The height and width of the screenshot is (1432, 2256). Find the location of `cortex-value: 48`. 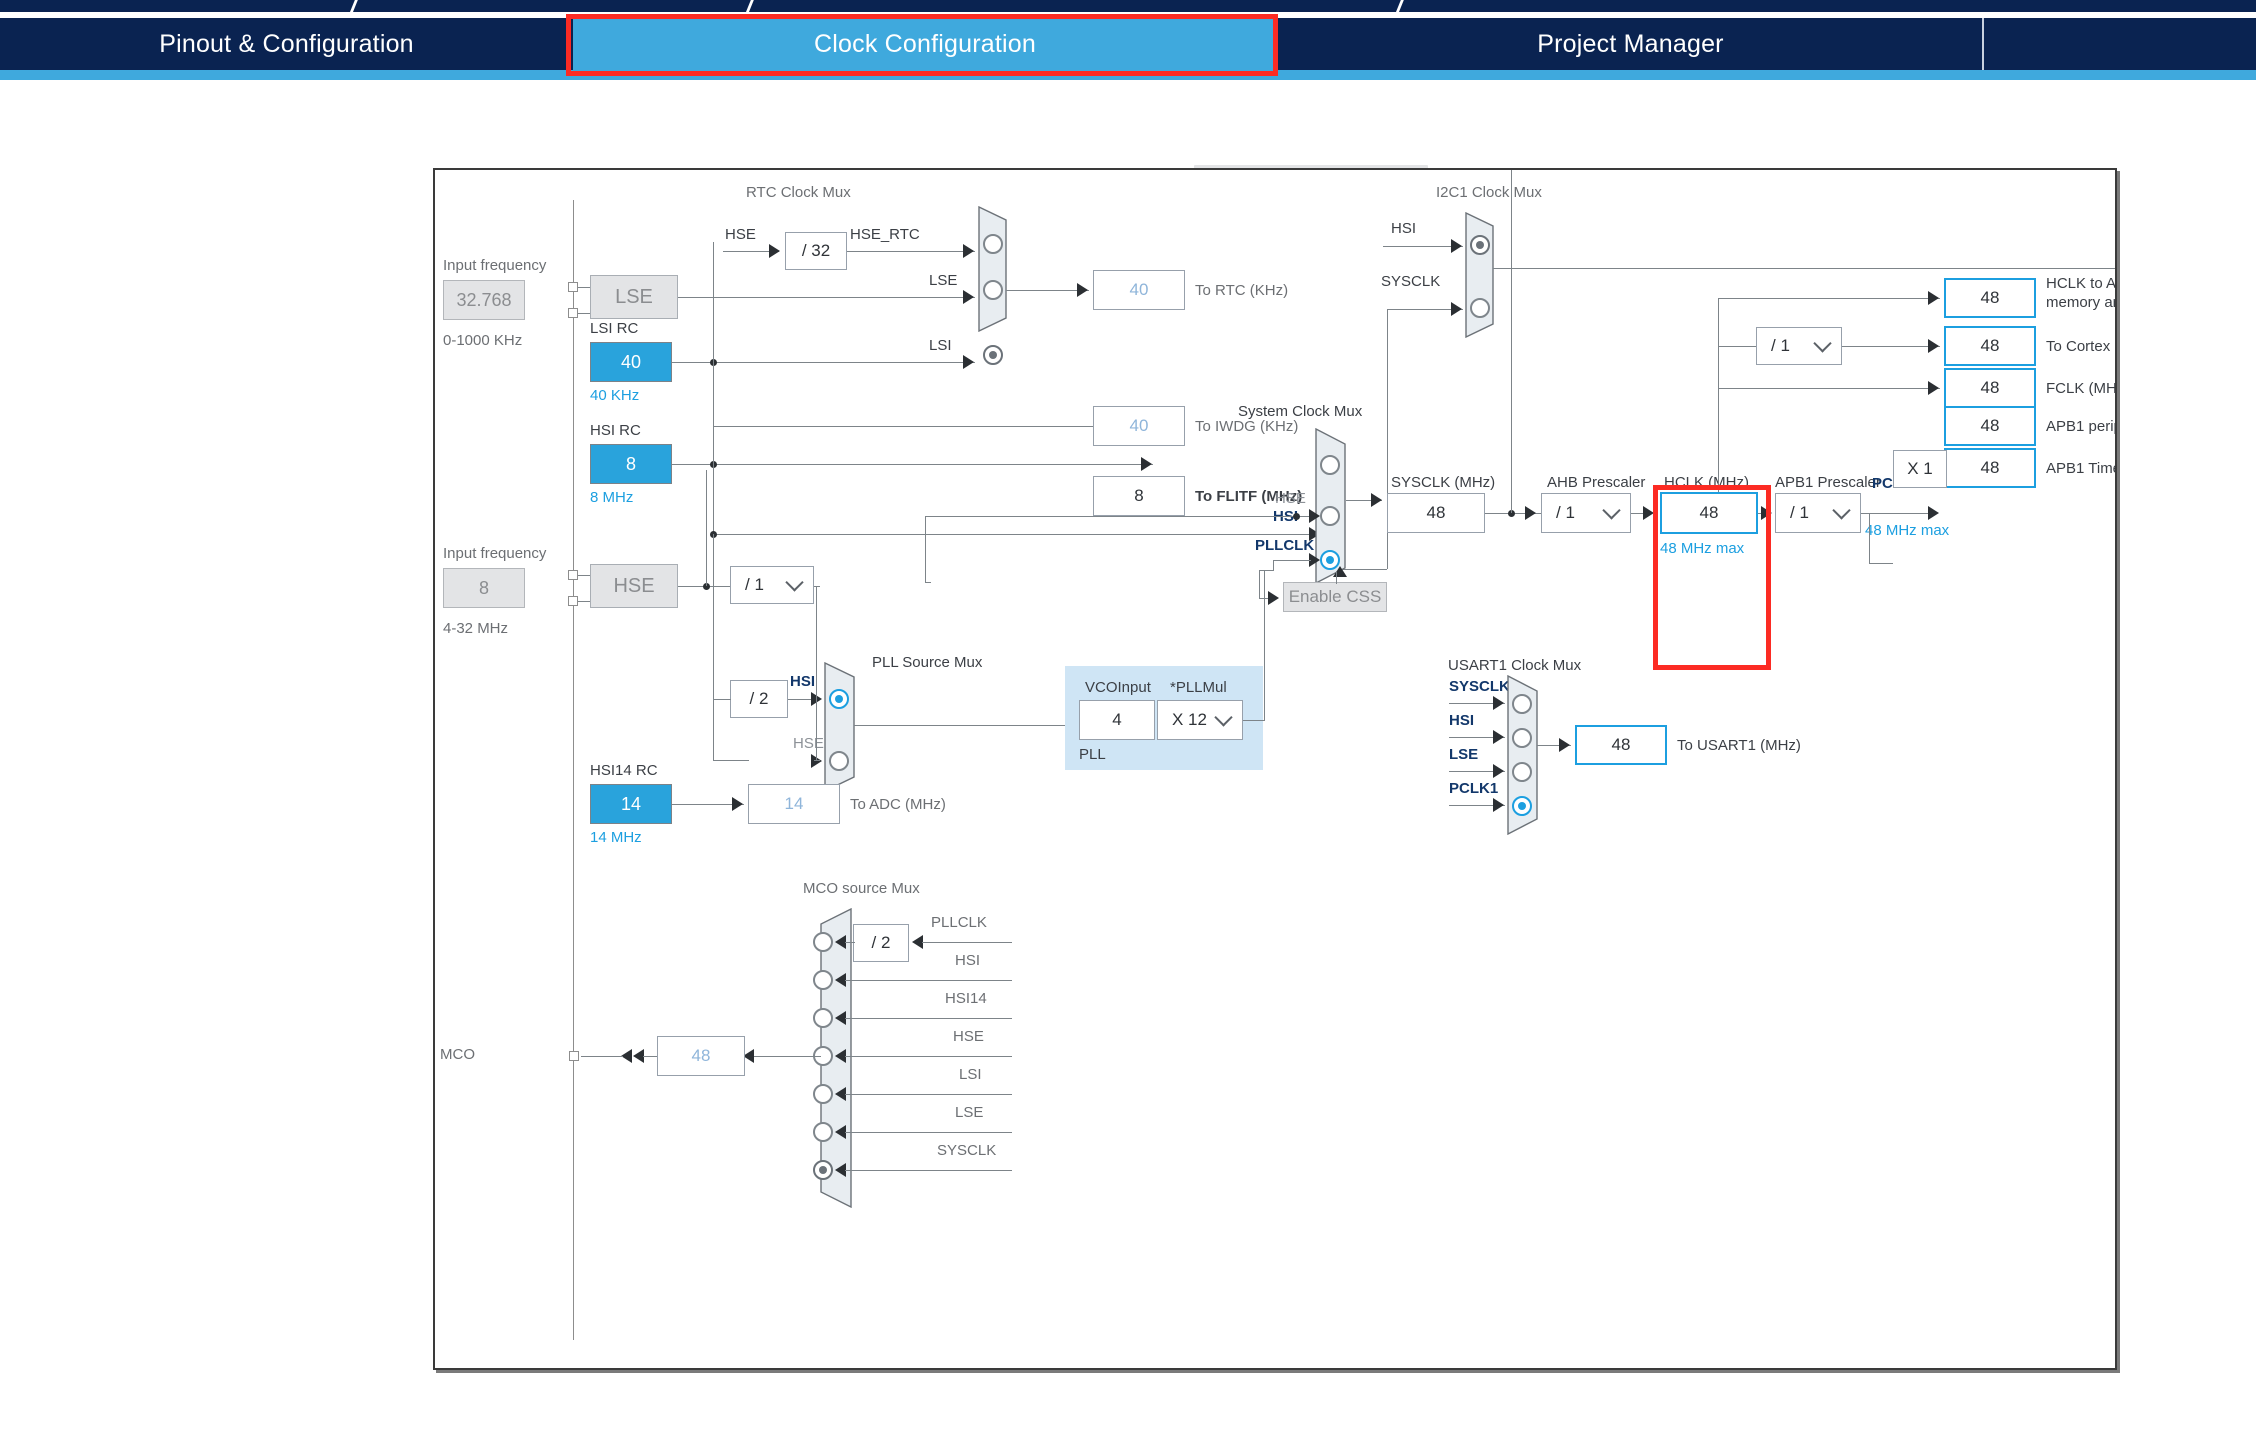

cortex-value: 48 is located at coordinates (1990, 346).